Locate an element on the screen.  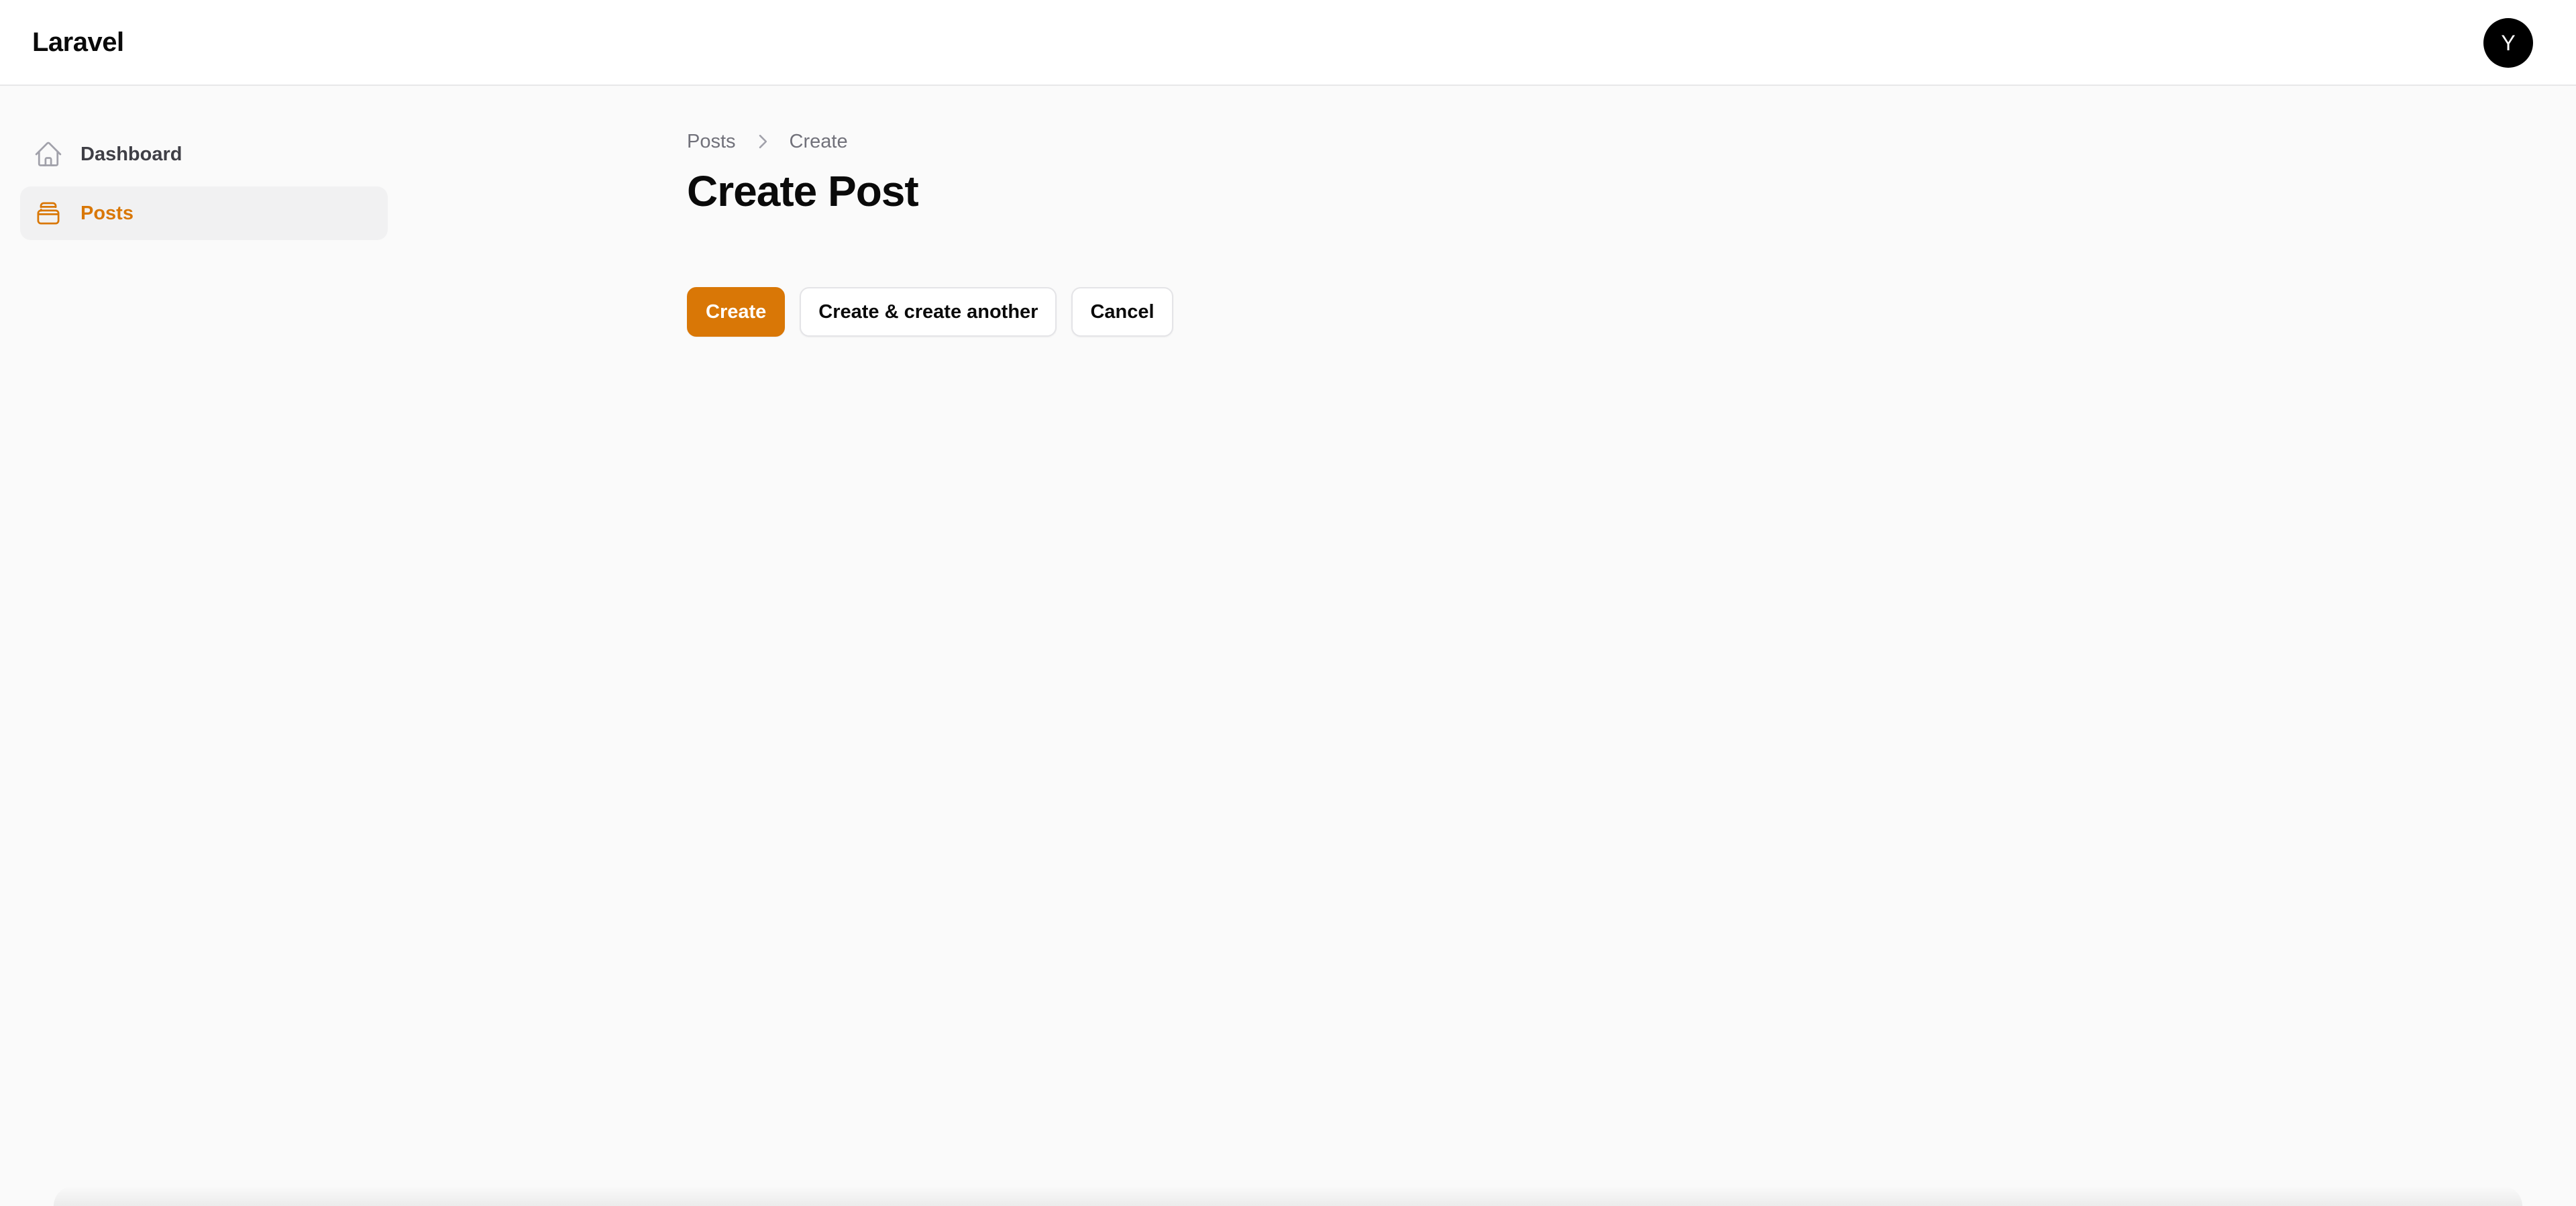
sidebar-item-label: Dashboard is located at coordinates (131, 154).